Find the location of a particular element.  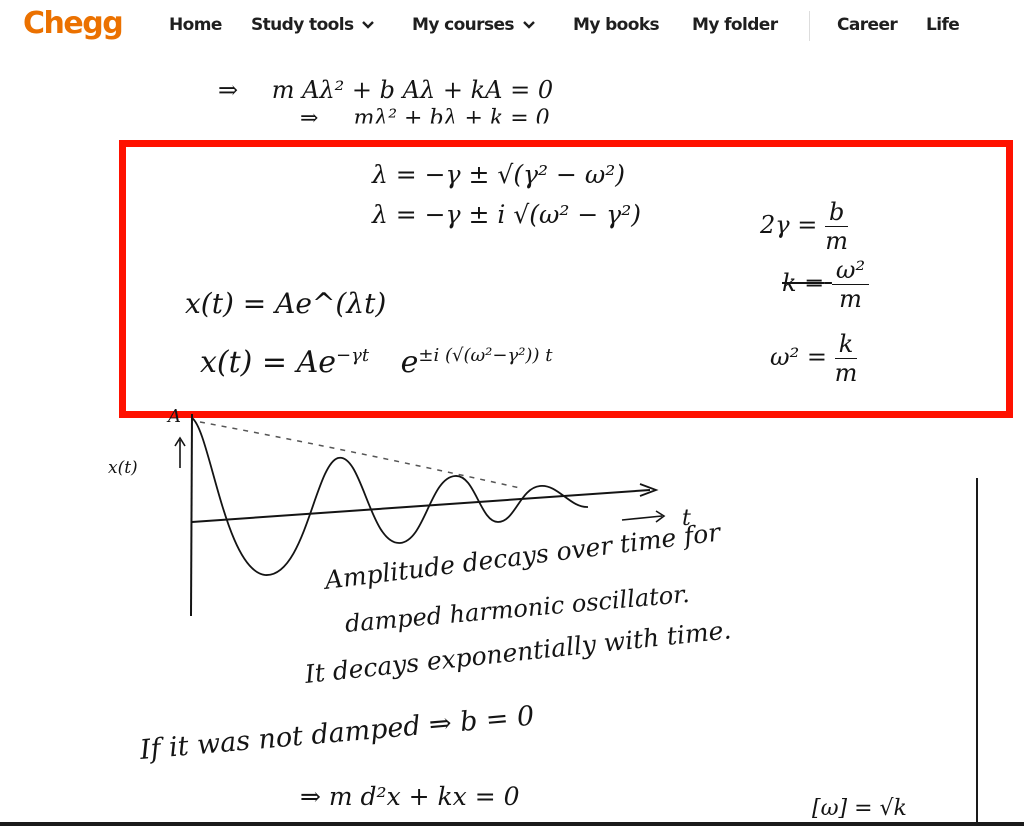

numerator: ω² is located at coordinates (850, 270).